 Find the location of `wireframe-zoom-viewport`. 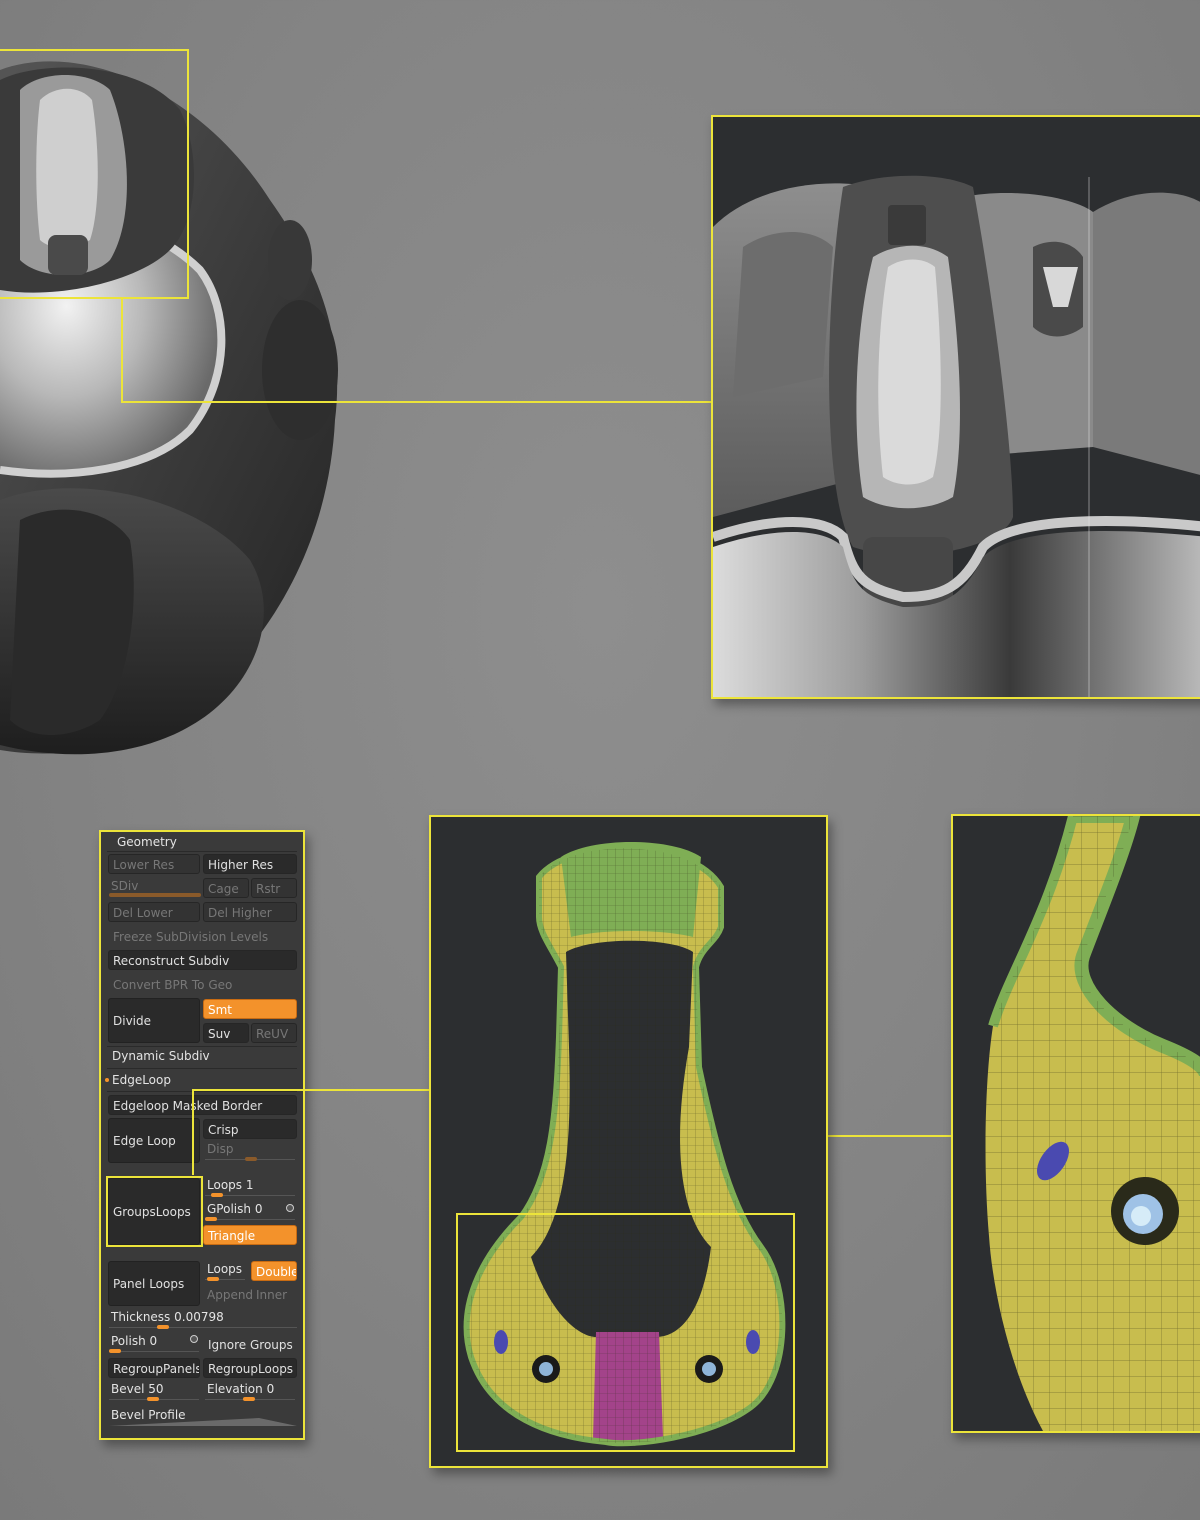

wireframe-zoom-viewport is located at coordinates (1075, 1123).